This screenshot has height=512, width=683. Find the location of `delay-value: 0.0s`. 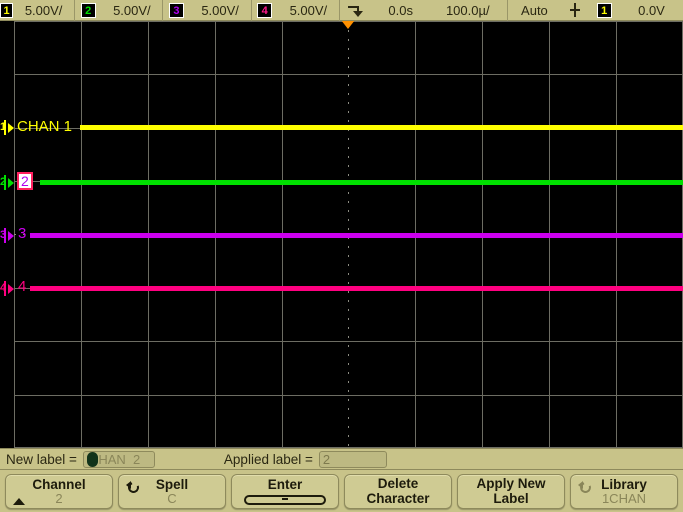

delay-value: 0.0s is located at coordinates (400, 10).